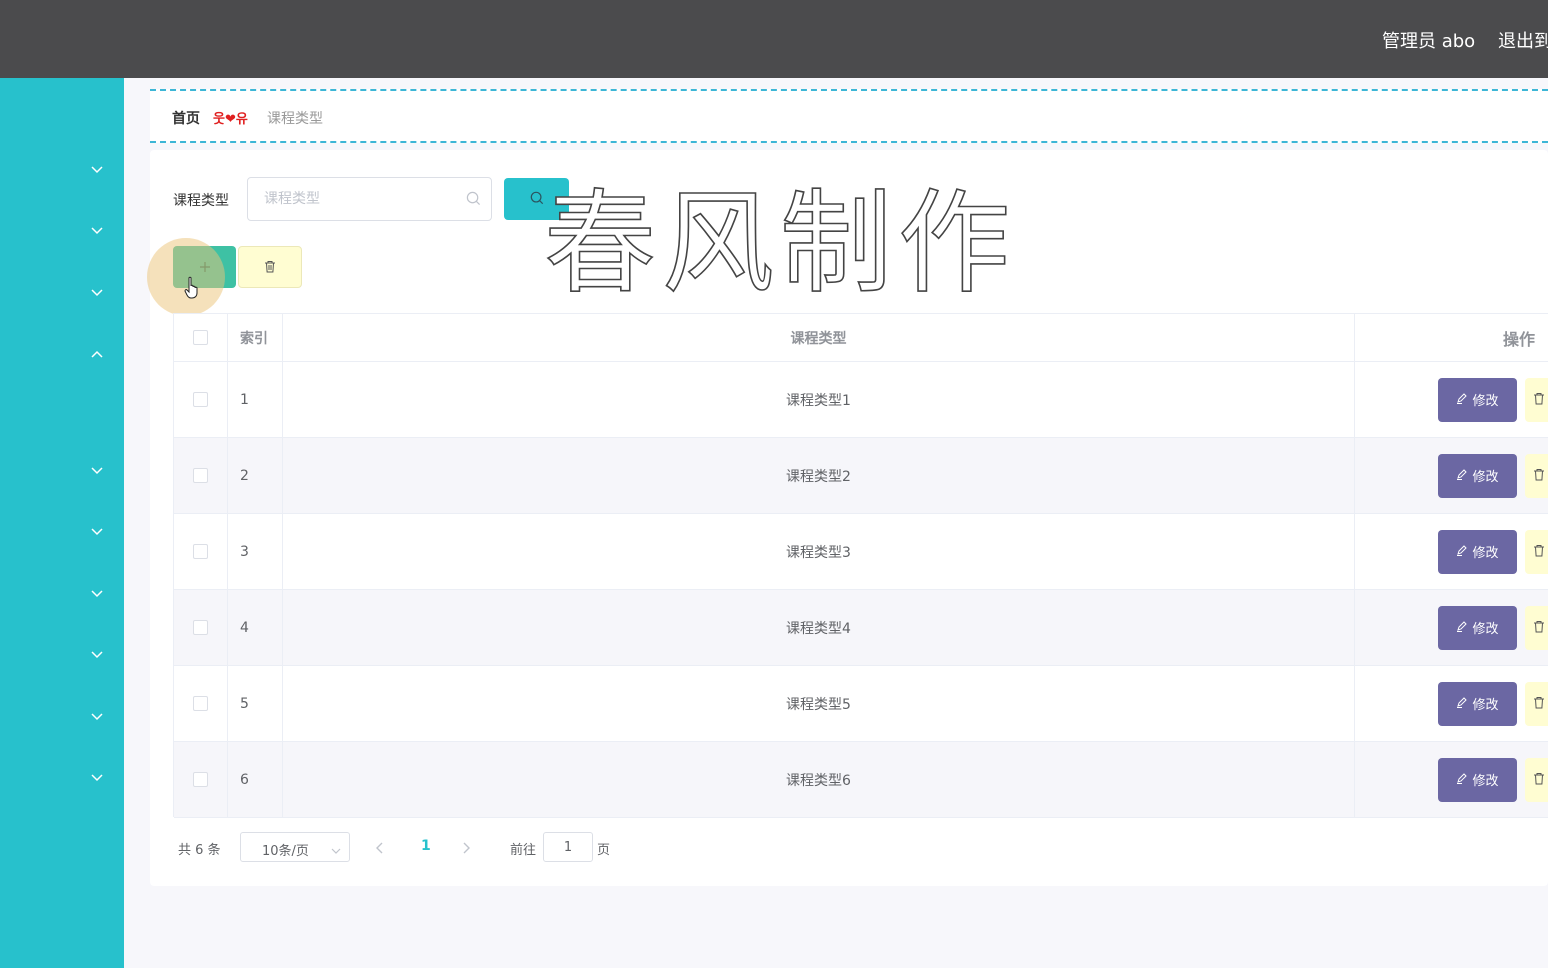 This screenshot has height=968, width=1548. I want to click on goto-label: 前往, so click(523, 850).